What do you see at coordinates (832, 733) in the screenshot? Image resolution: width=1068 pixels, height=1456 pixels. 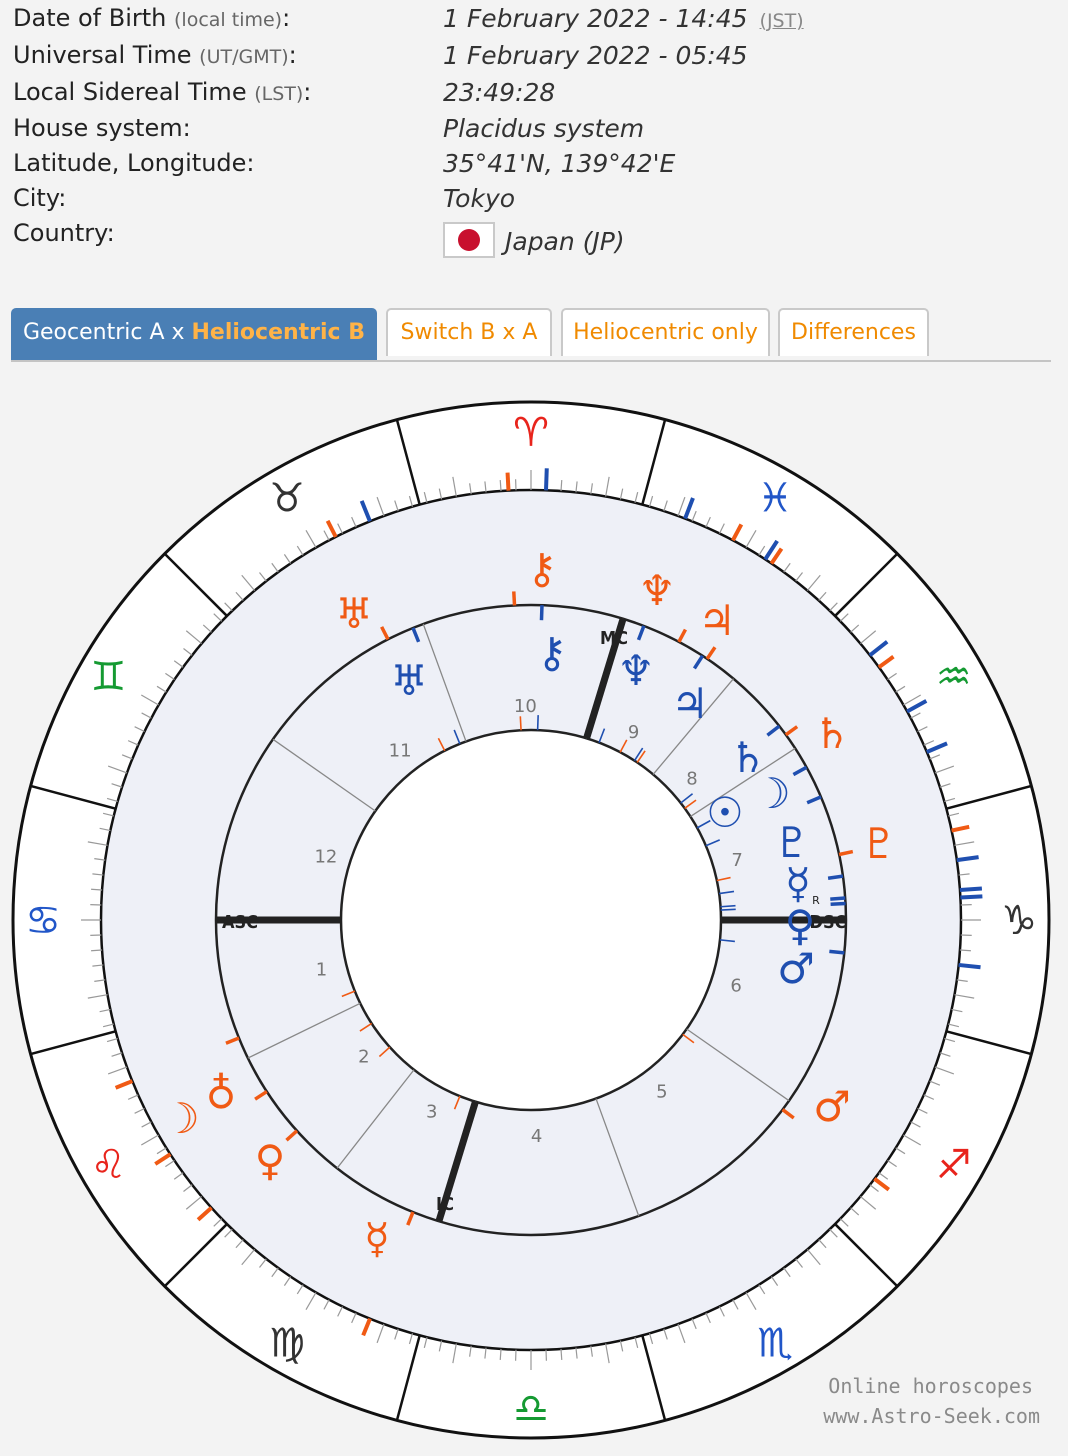 I see `helio-saturn-icon: ♄` at bounding box center [832, 733].